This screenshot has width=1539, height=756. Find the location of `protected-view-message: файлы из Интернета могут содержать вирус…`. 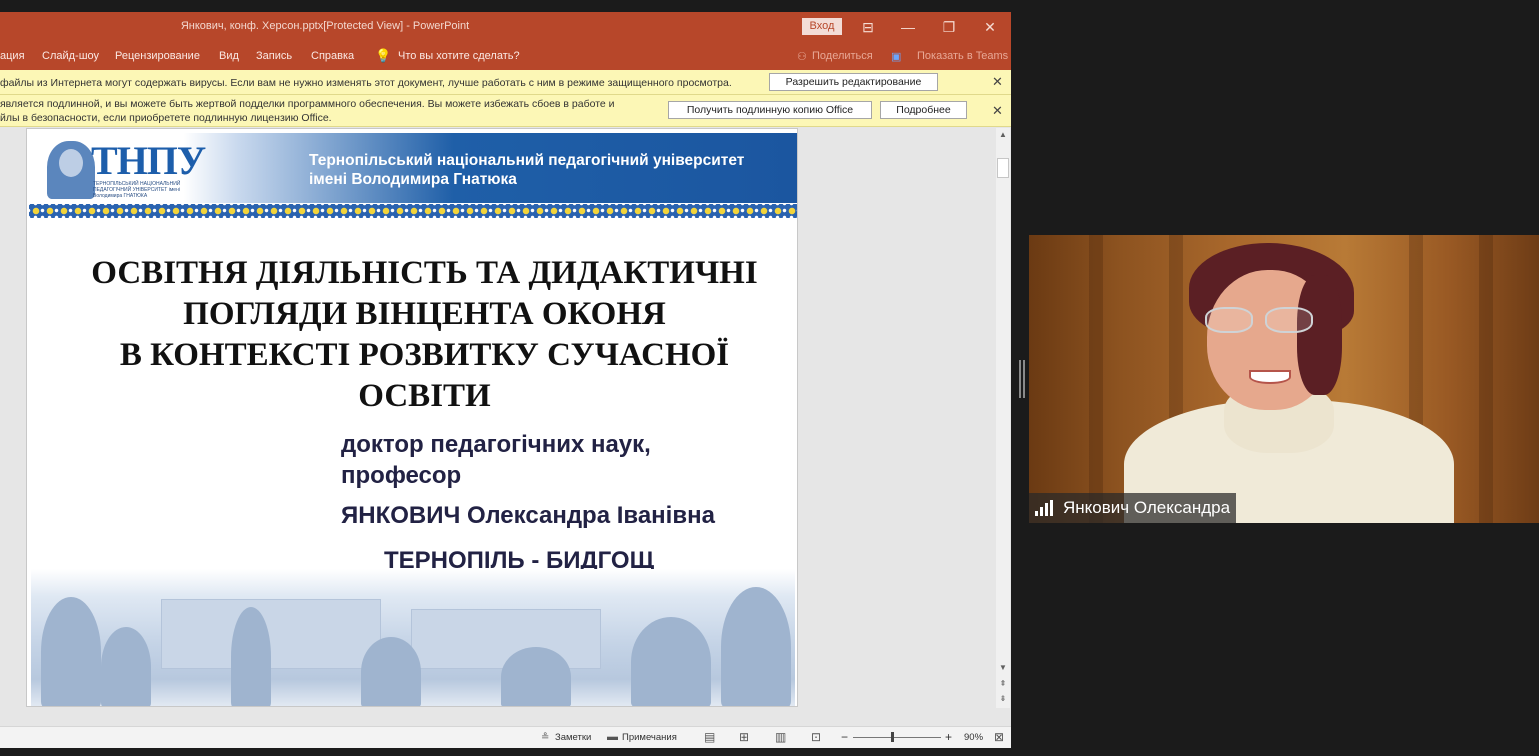

protected-view-message: файлы из Интернета могут содержать вирус… is located at coordinates (366, 83).